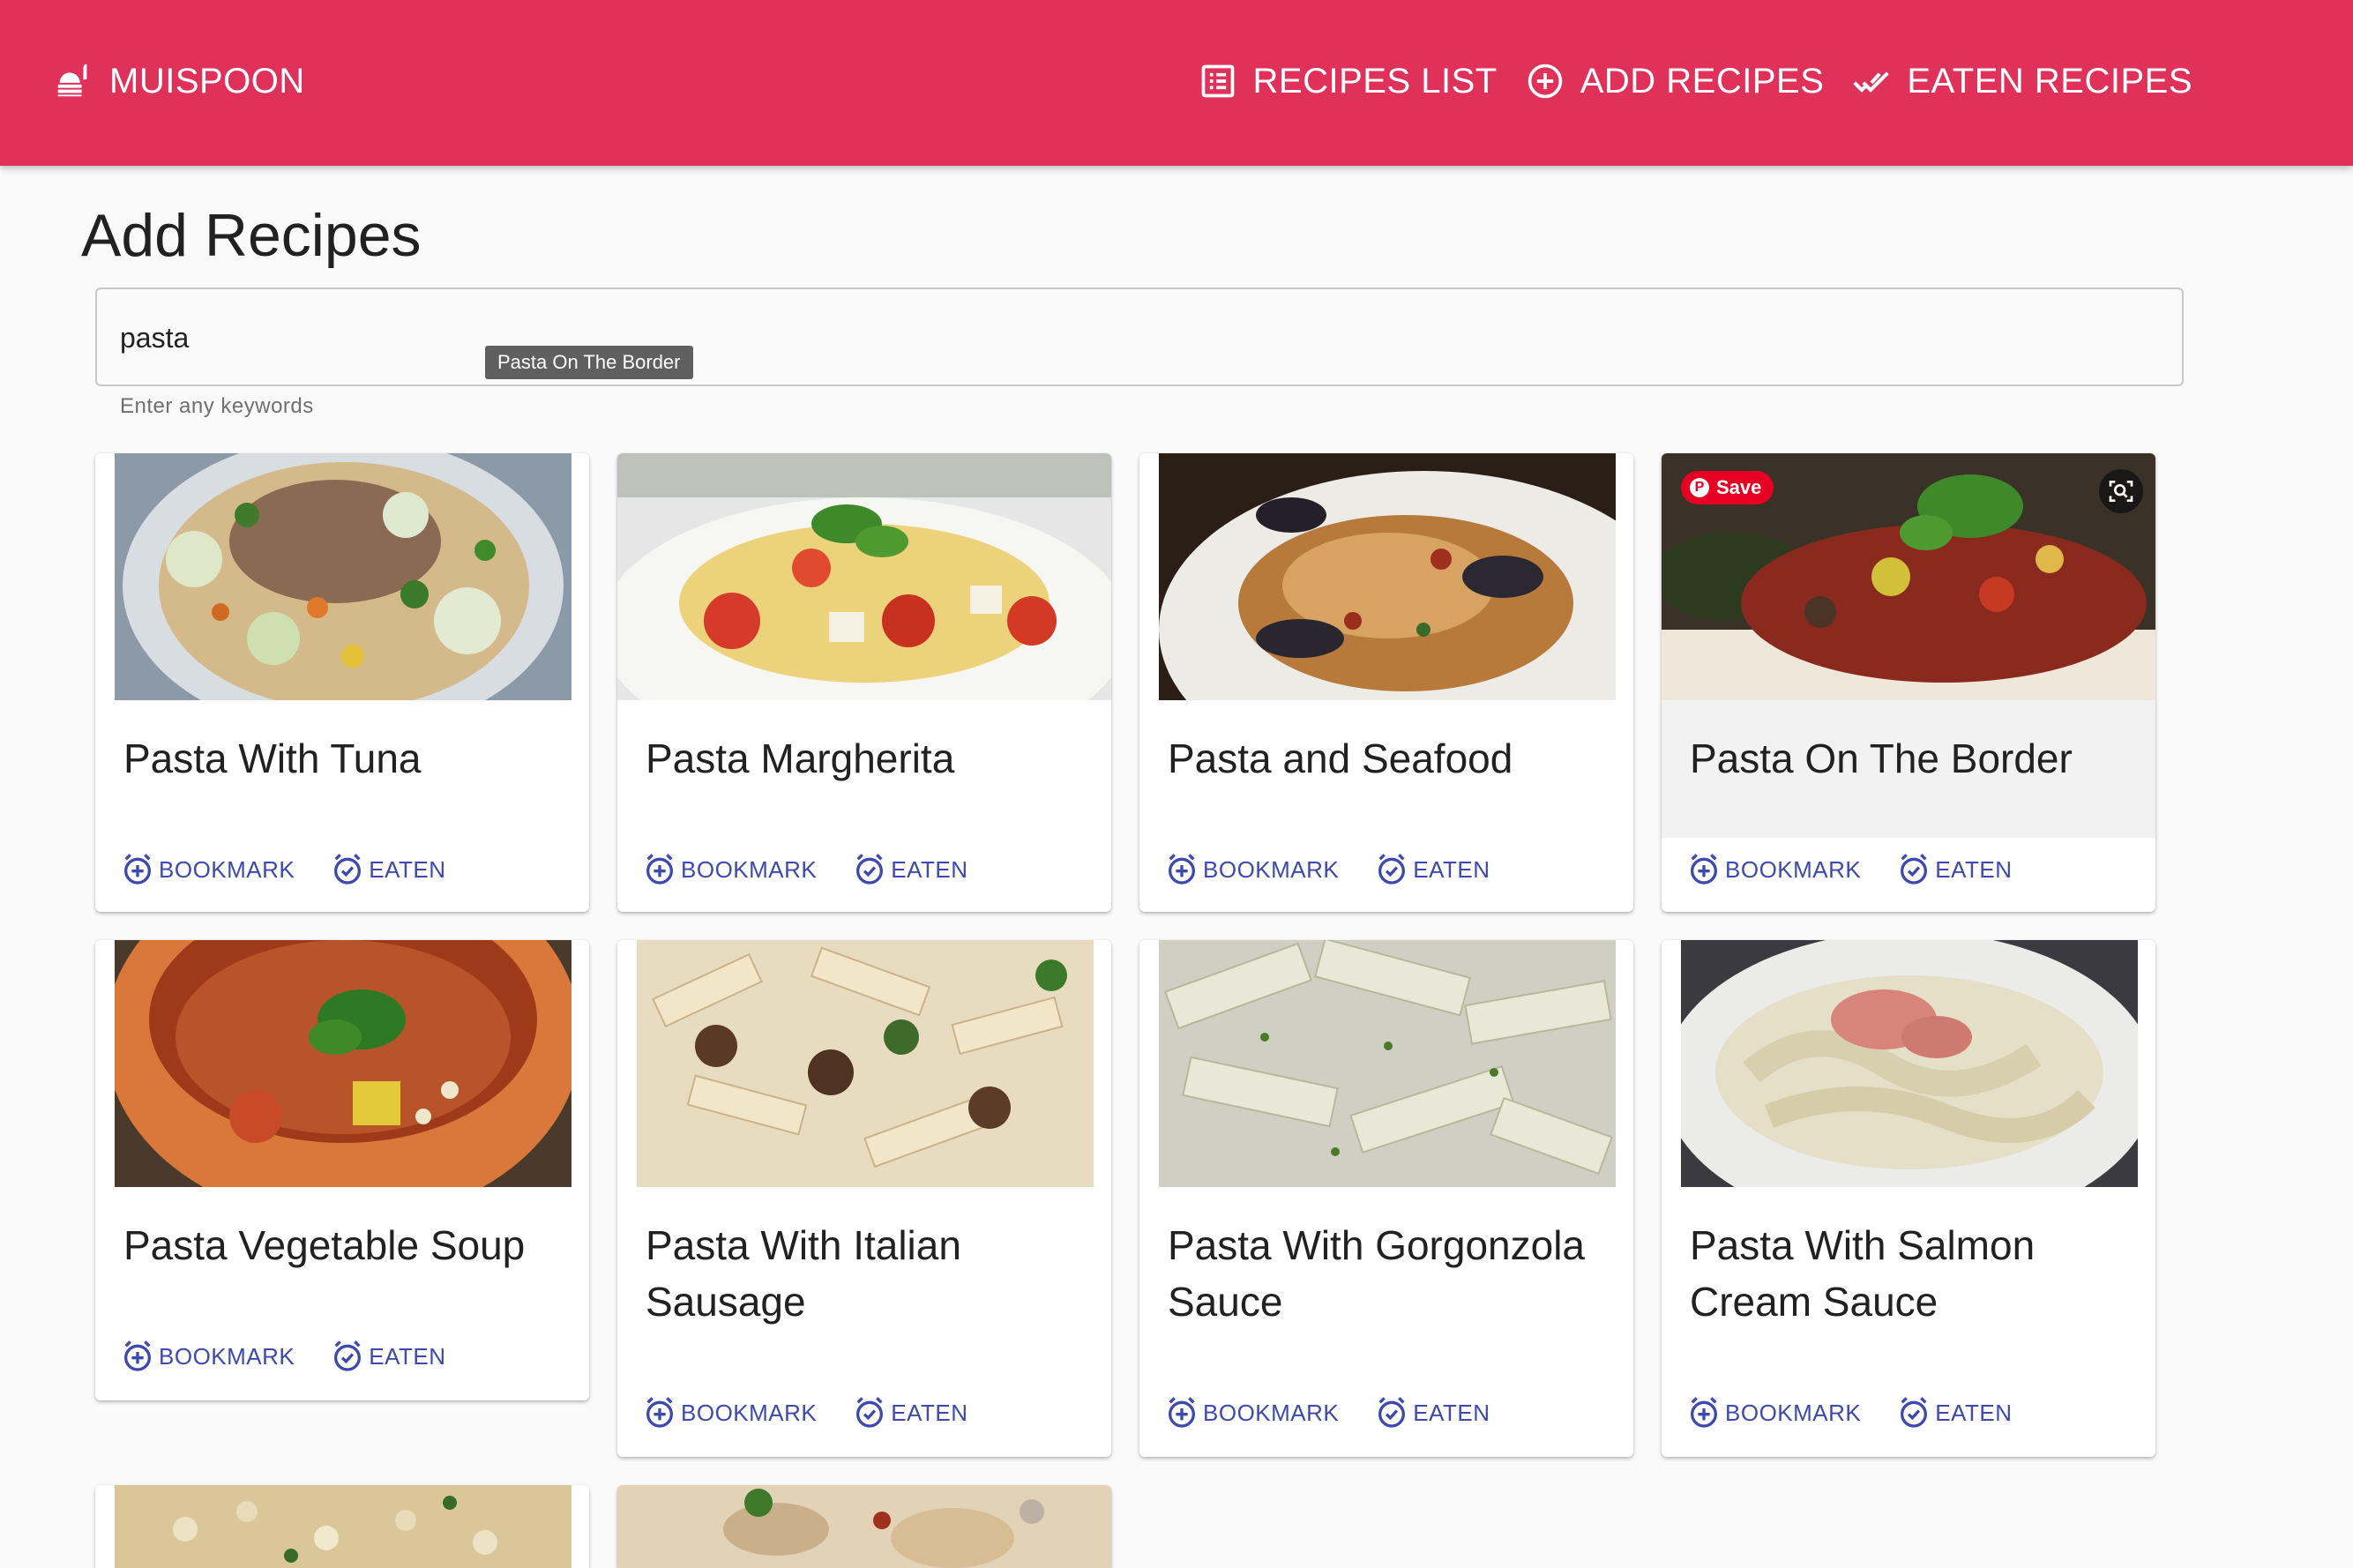 This screenshot has height=1568, width=2353. I want to click on top-nav: RECIPES LIST ADD RECIPES EATEN RECIPES, so click(1695, 81).